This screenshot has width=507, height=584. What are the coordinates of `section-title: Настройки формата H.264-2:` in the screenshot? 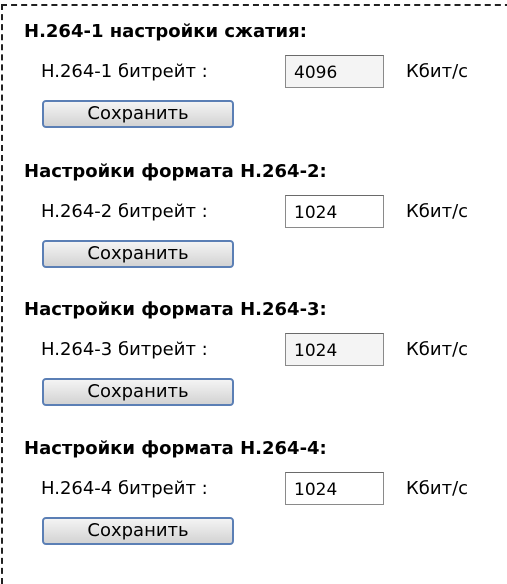 It's located at (175, 171).